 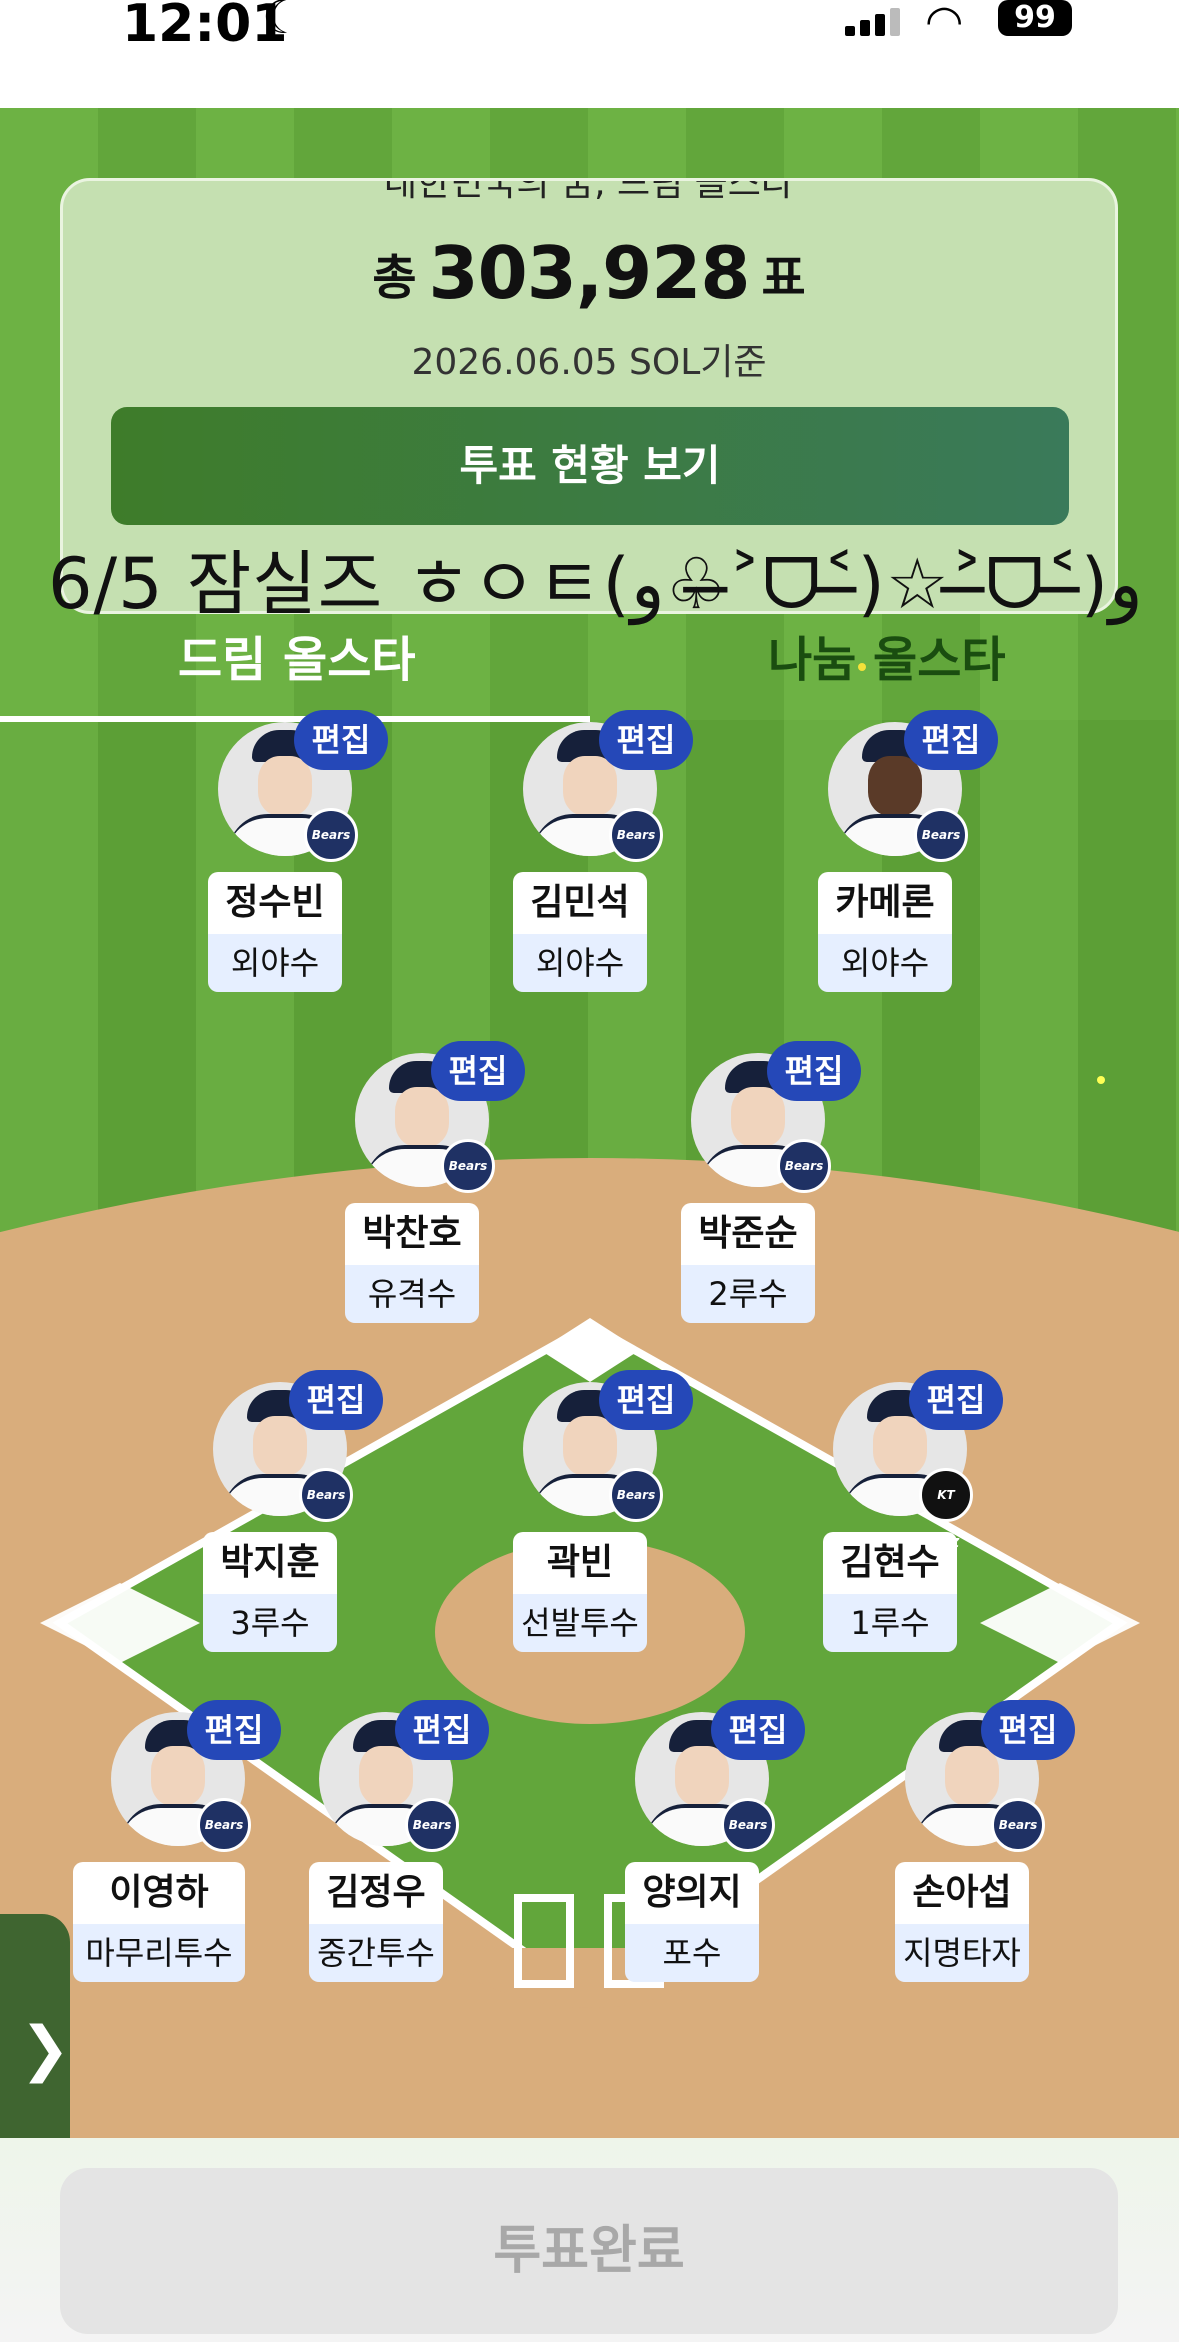 I want to click on team-logo-icon: KT WIZ, so click(x=946, y=1509).